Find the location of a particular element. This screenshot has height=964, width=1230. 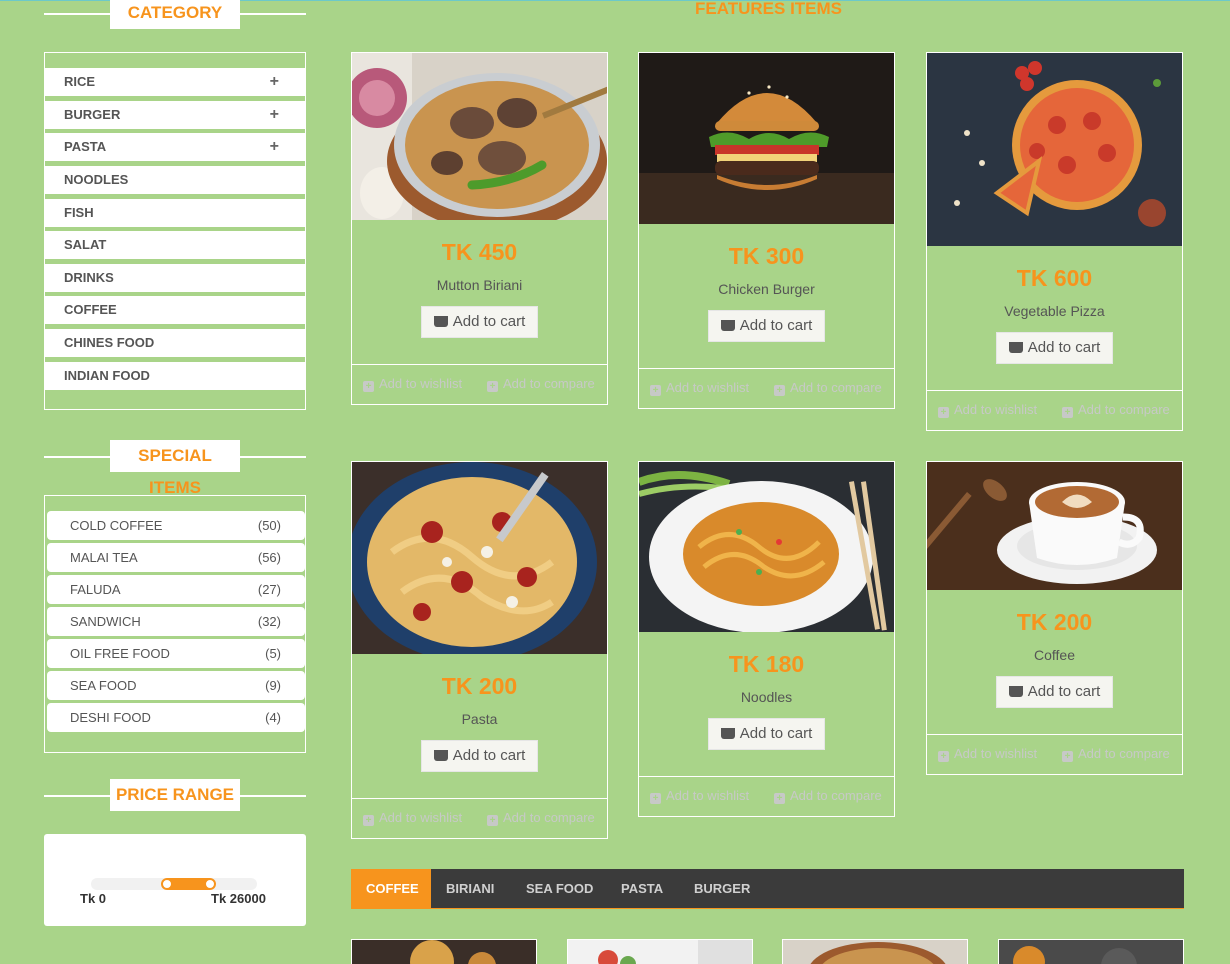

category-item-drinks: DRINKS is located at coordinates (175, 278).